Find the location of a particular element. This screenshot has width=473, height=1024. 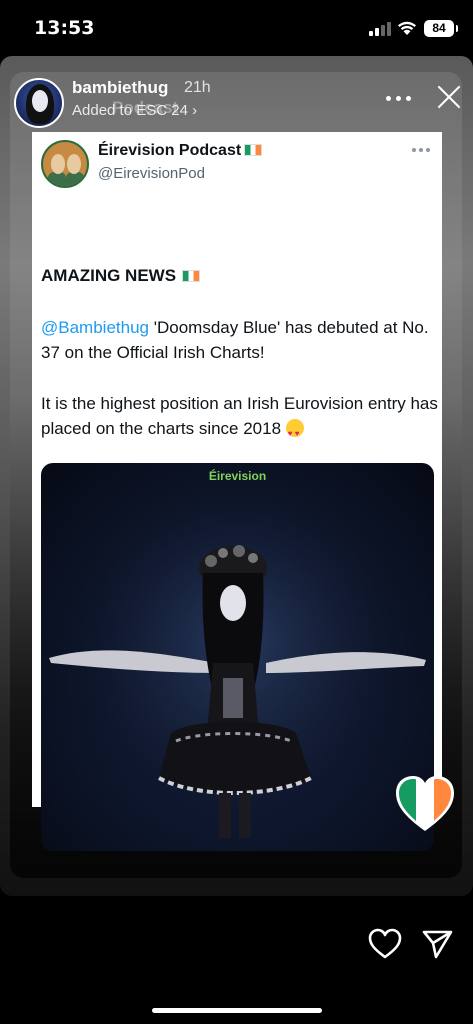

cellular-signal-icon is located at coordinates (380, 29).